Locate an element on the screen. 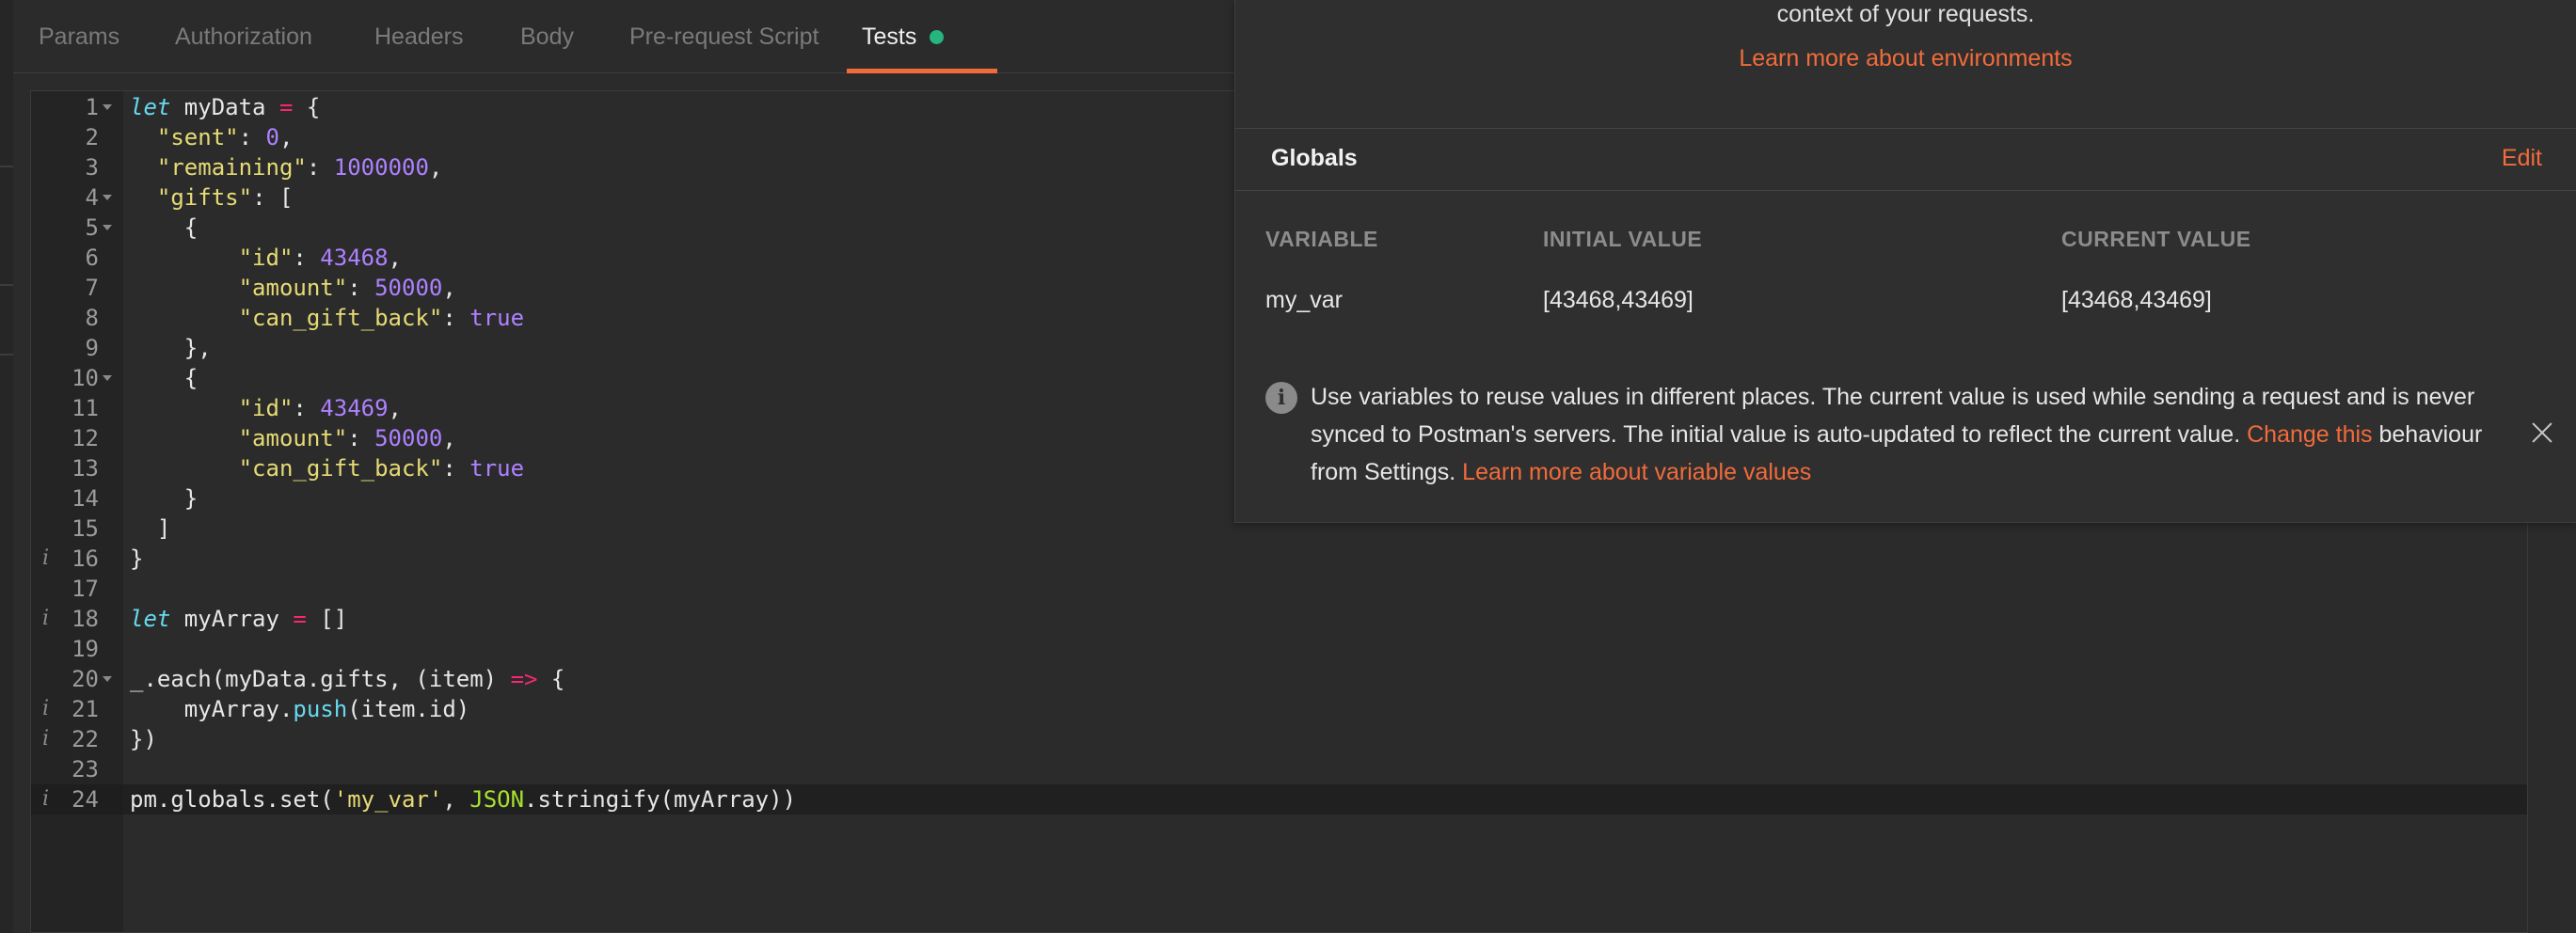 Image resolution: width=2576 pixels, height=933 pixels. line-number: 1 is located at coordinates (92, 107).